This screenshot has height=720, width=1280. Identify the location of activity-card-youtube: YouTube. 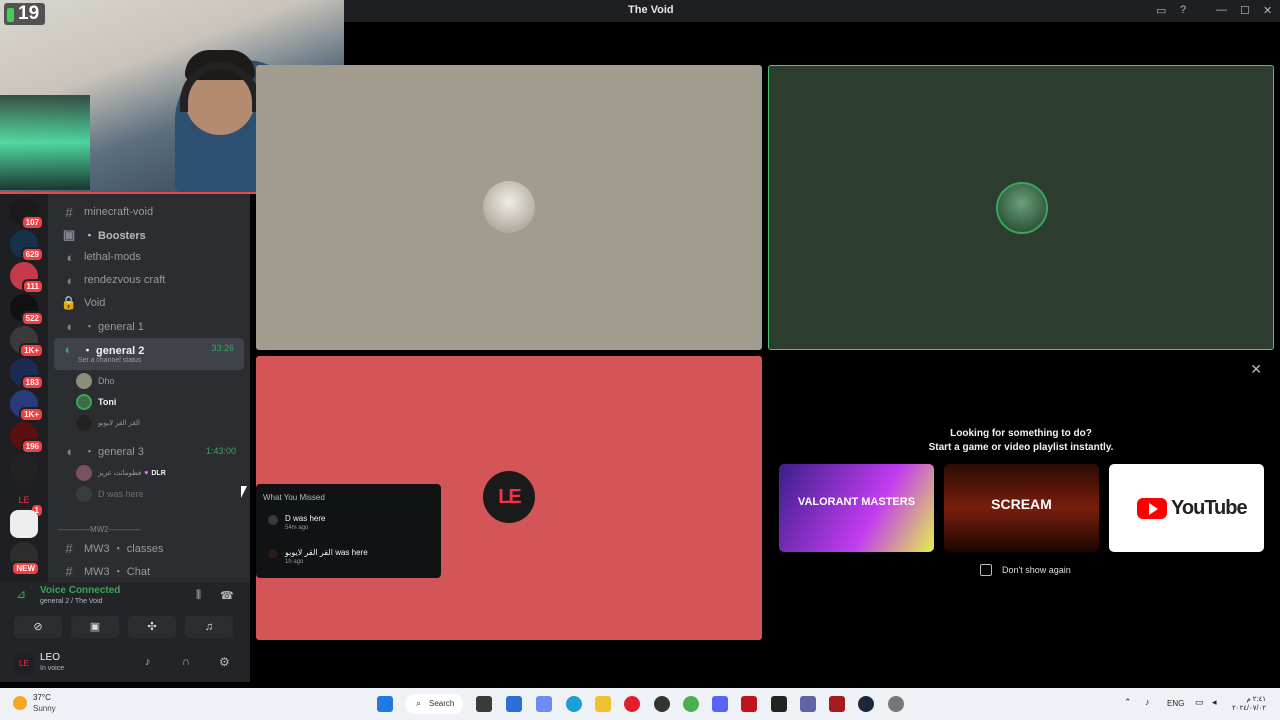
(1186, 508).